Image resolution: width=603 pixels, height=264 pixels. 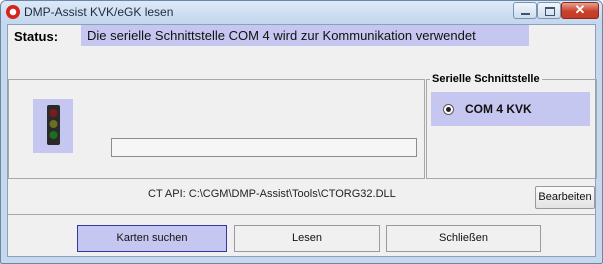 I want to click on serial-port-label: COM 4 KVK, so click(x=498, y=109).